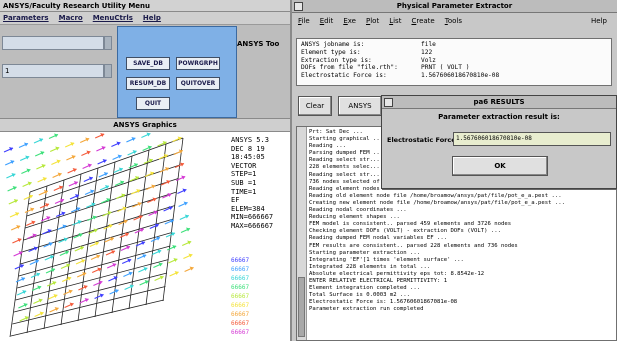  What do you see at coordinates (53, 71) in the screenshot?
I see `command-history-field: 1` at bounding box center [53, 71].